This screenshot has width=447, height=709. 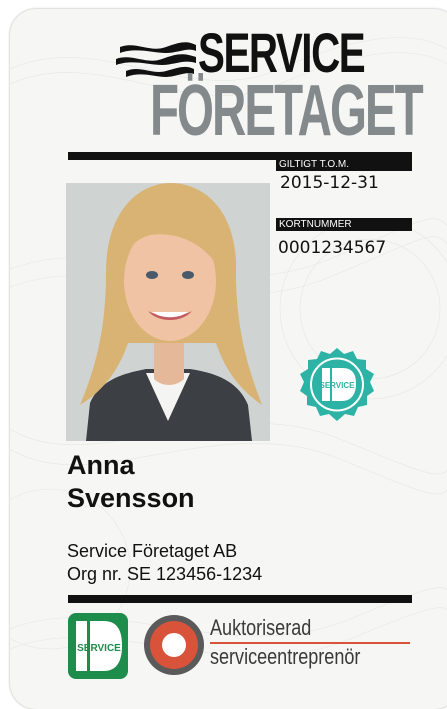 I want to click on seal-text: SERVICE, so click(x=338, y=385).